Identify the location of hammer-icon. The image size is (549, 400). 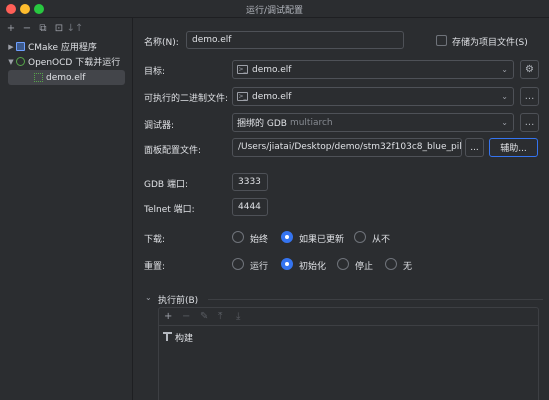
(167, 336).